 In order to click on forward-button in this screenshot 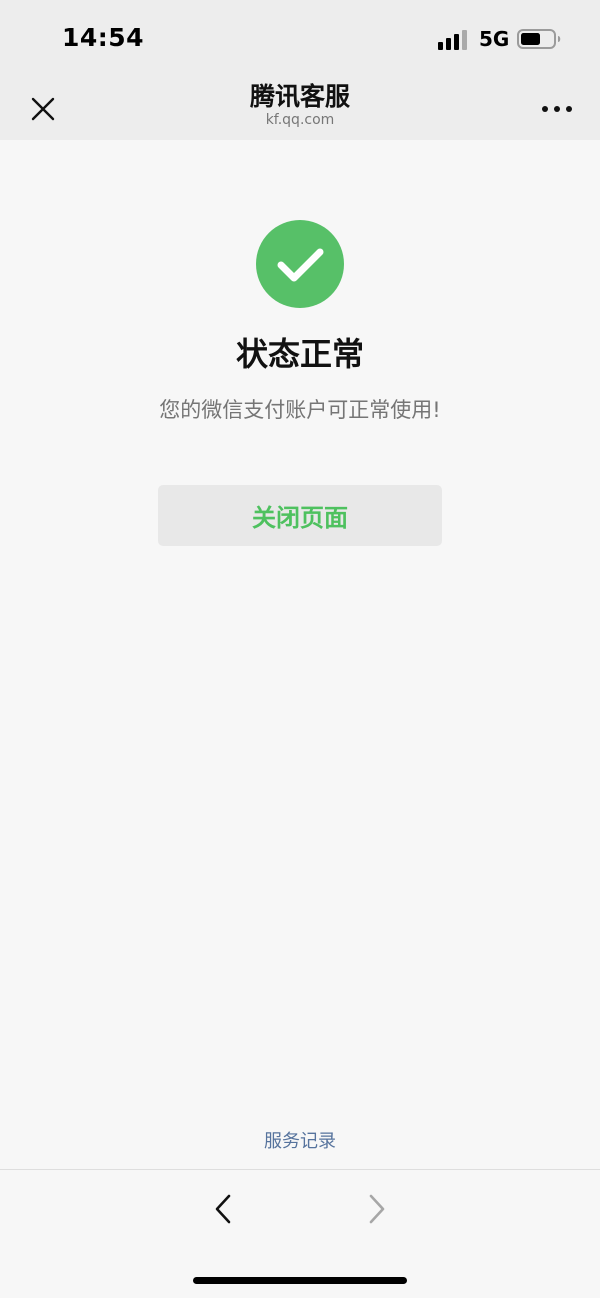, I will do `click(377, 1209)`.